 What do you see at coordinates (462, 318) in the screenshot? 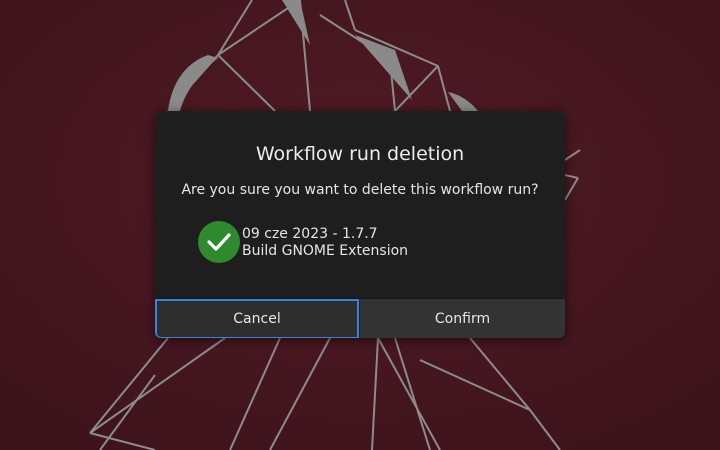
I see `confirm-button: Confirm` at bounding box center [462, 318].